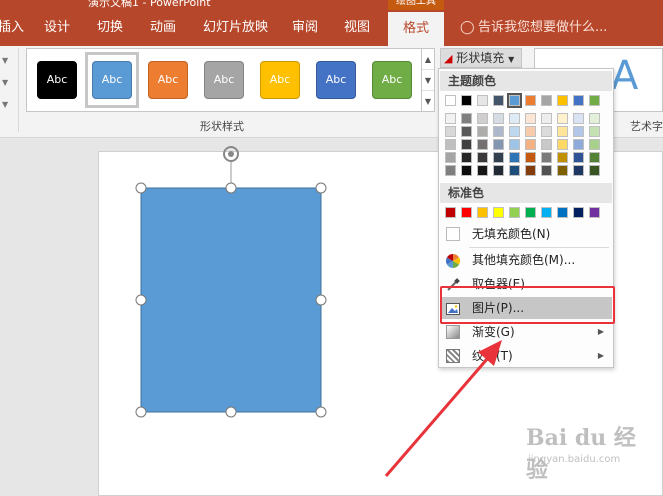 This screenshot has width=663, height=496. What do you see at coordinates (511, 234) in the screenshot?
I see `no-fill-label: 无填充颜色(N)` at bounding box center [511, 234].